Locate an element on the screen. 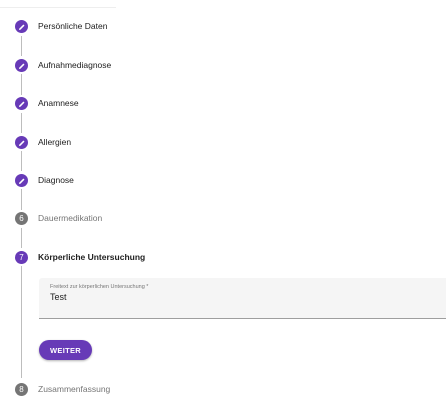  step-number-badge: 8 is located at coordinates (21, 389).